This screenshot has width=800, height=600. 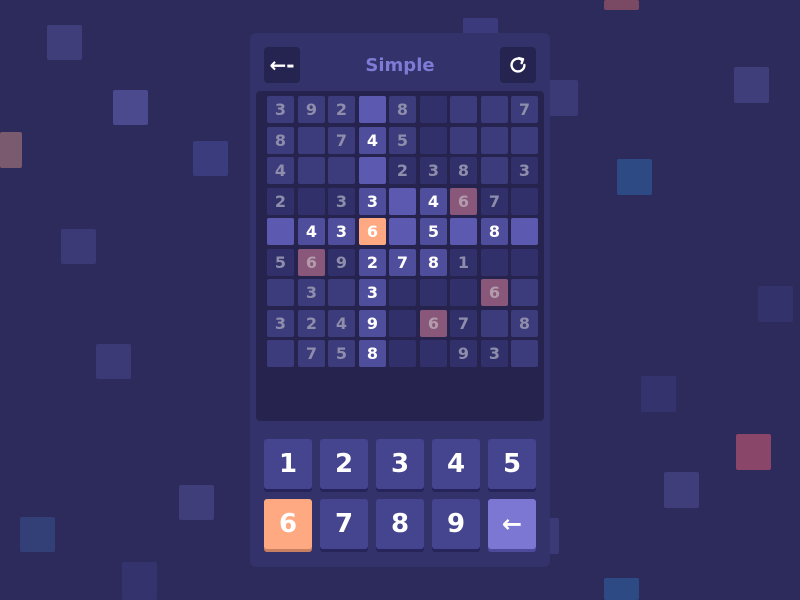 What do you see at coordinates (400, 524) in the screenshot?
I see `number-key-8: 8` at bounding box center [400, 524].